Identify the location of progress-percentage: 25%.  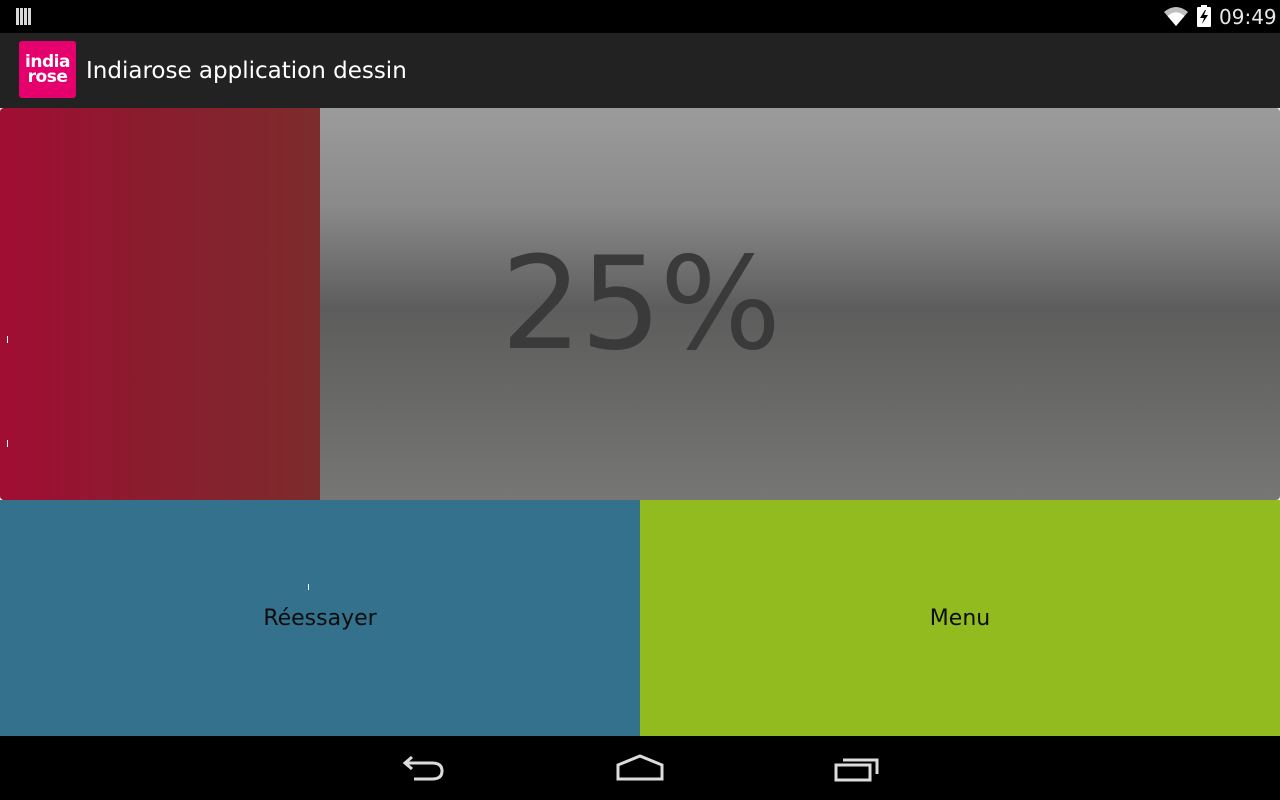
(641, 304).